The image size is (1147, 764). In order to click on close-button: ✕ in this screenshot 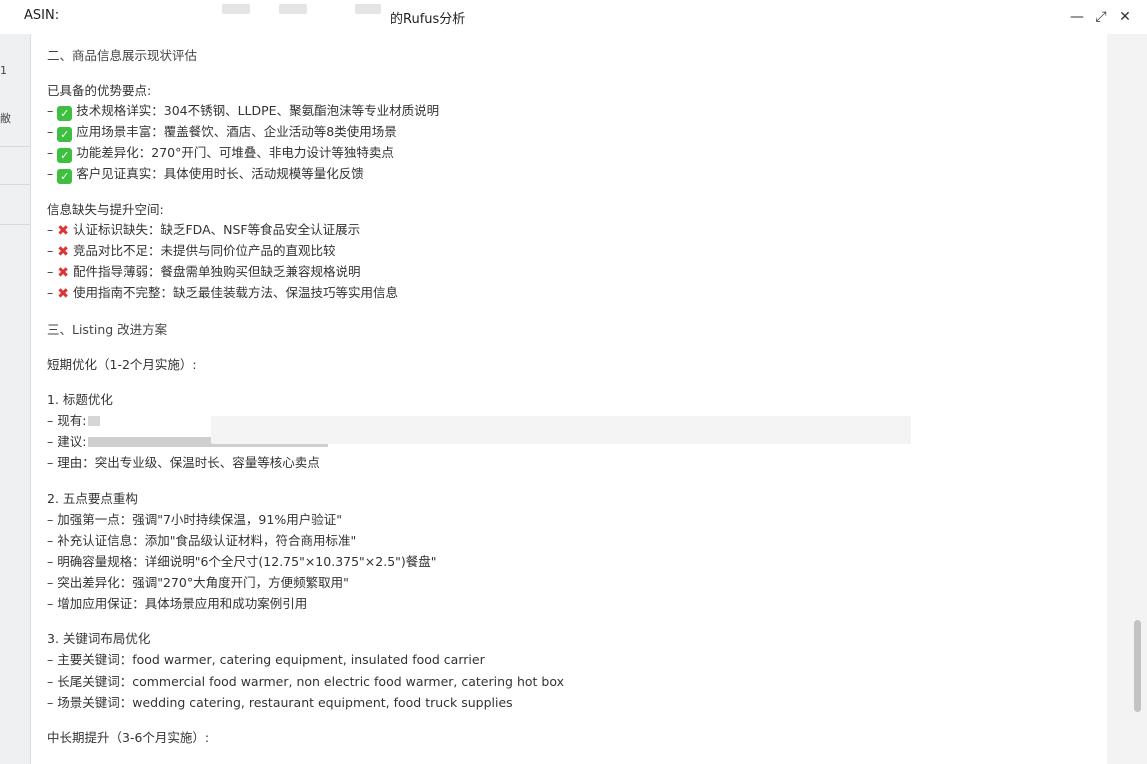, I will do `click(1125, 17)`.